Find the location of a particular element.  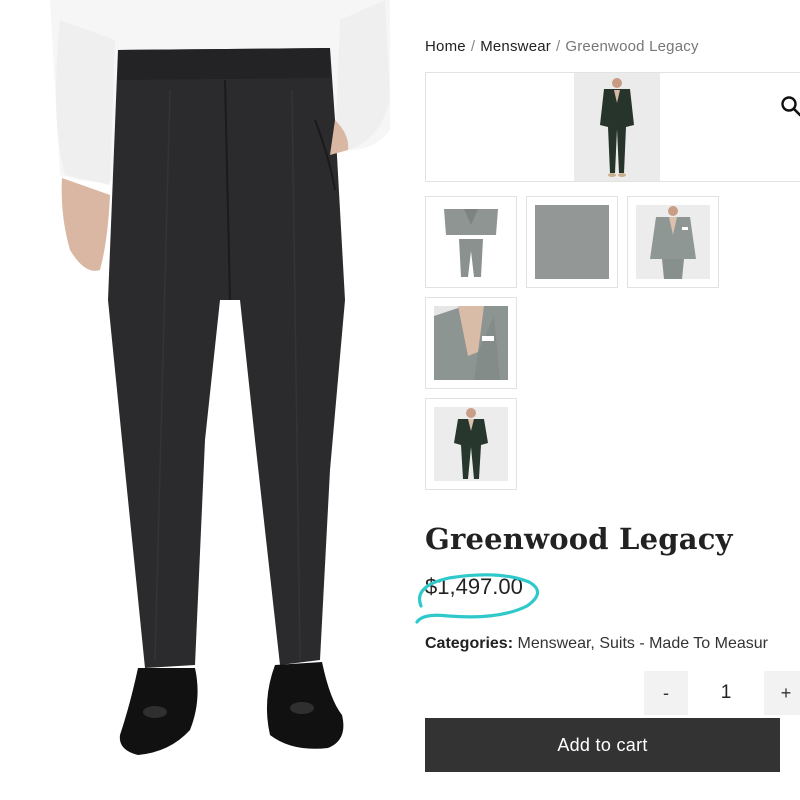

breadcrumb: Home / Menswear / Greenwood Legacy is located at coordinates (562, 46).